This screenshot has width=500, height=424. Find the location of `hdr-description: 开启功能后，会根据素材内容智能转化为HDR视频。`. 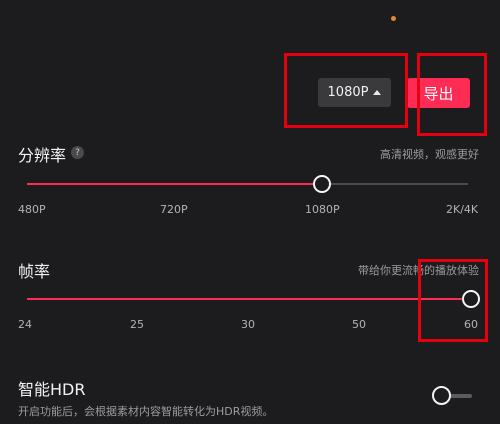

hdr-description: 开启功能后，会根据素材内容智能转化为HDR视频。 is located at coordinates (146, 411).